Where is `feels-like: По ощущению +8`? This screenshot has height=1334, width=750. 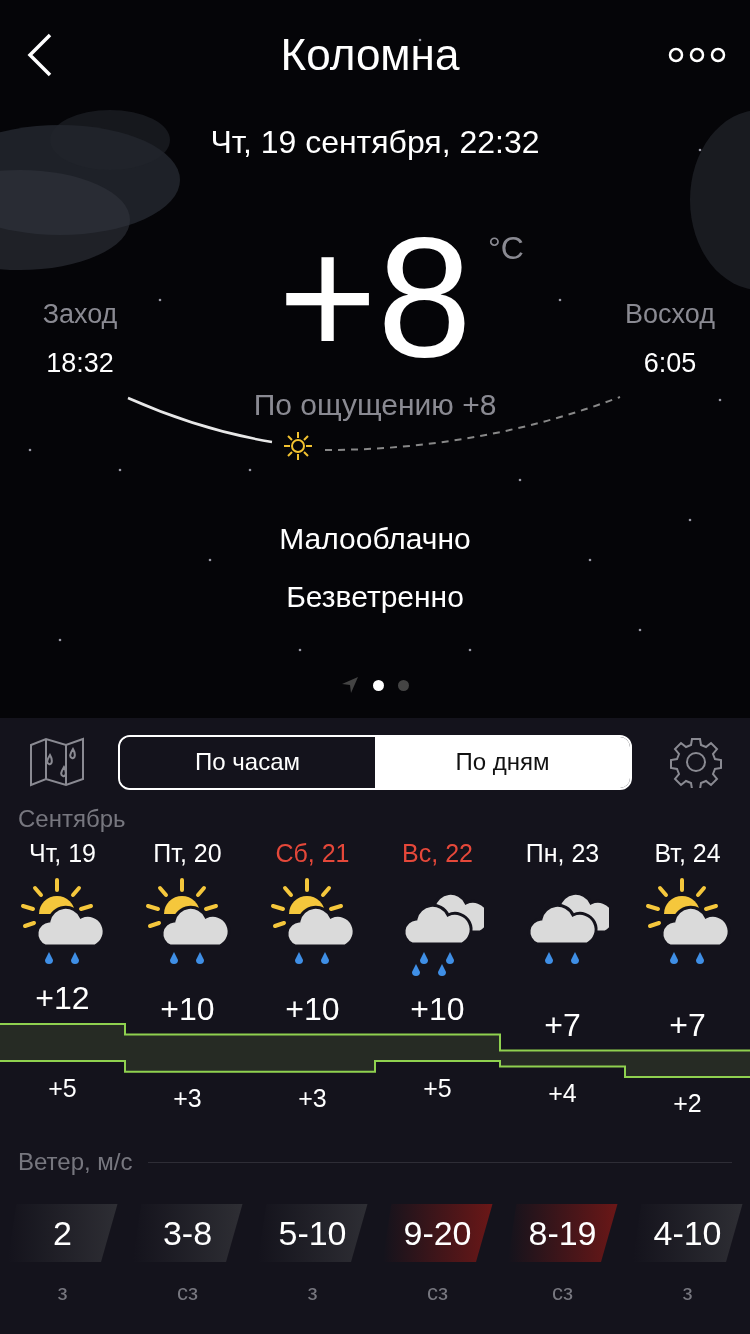 feels-like: По ощущению +8 is located at coordinates (375, 405).